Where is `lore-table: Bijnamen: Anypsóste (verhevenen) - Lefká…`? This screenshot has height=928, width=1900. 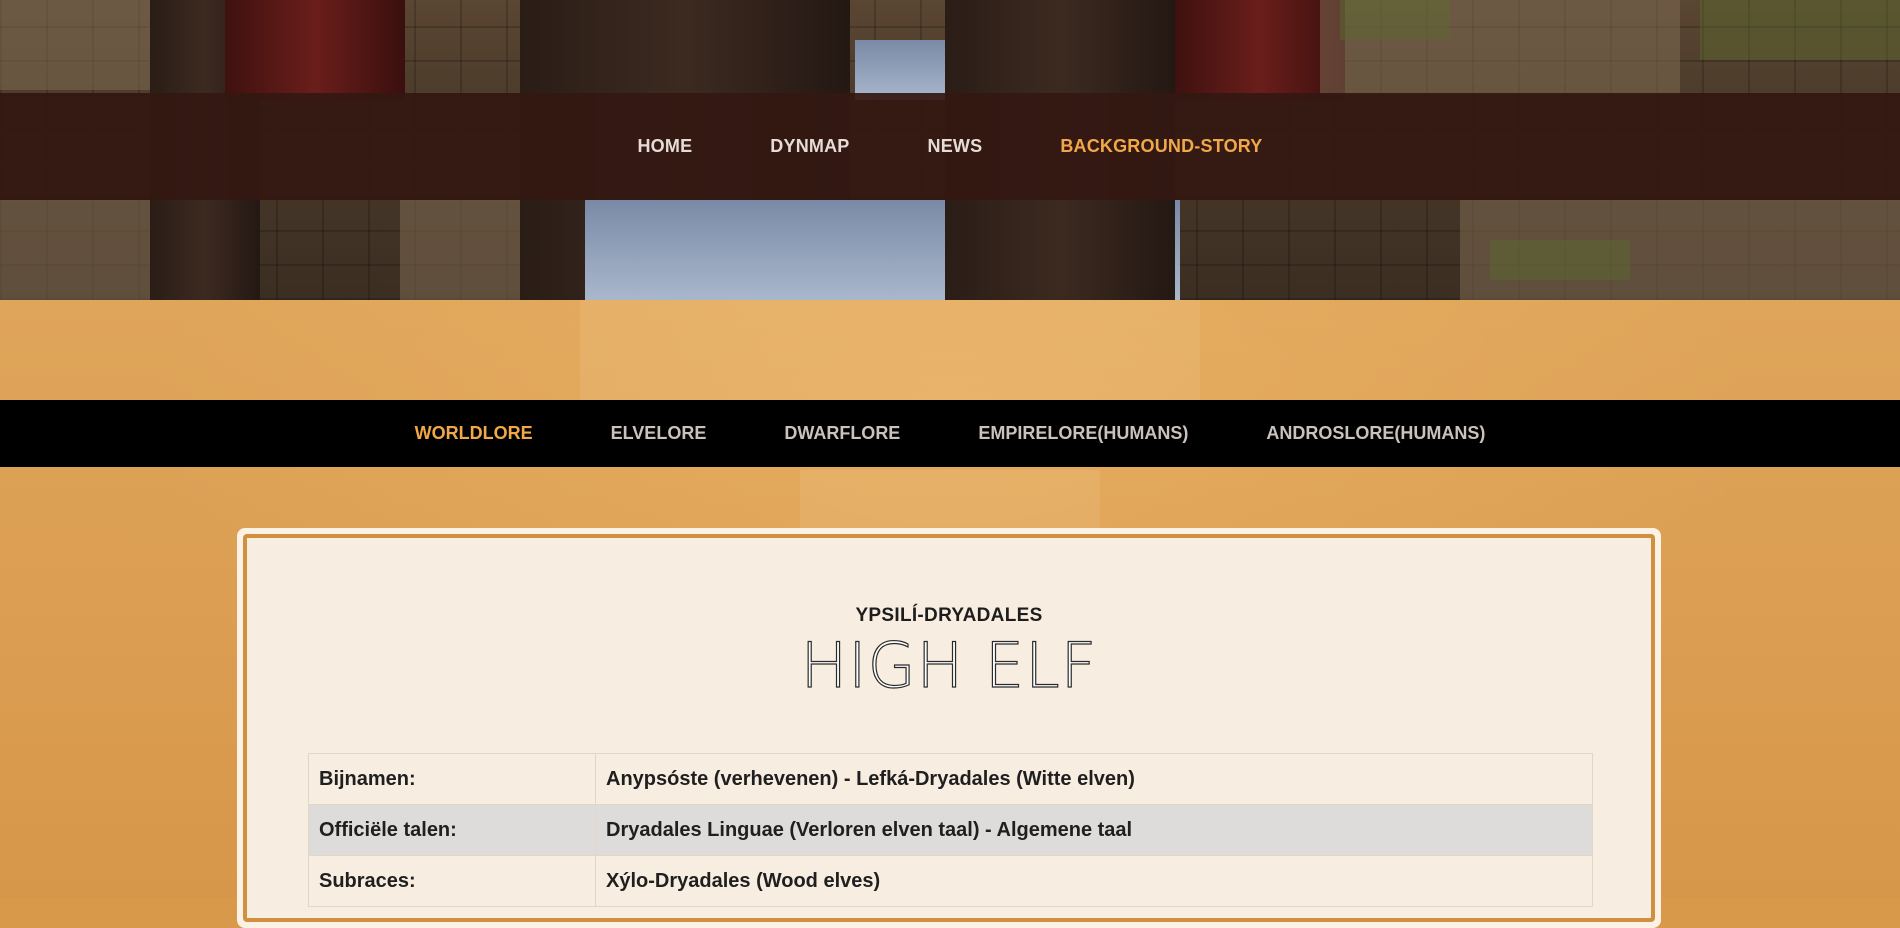 lore-table: Bijnamen: Anypsóste (verhevenen) - Lefká… is located at coordinates (950, 830).